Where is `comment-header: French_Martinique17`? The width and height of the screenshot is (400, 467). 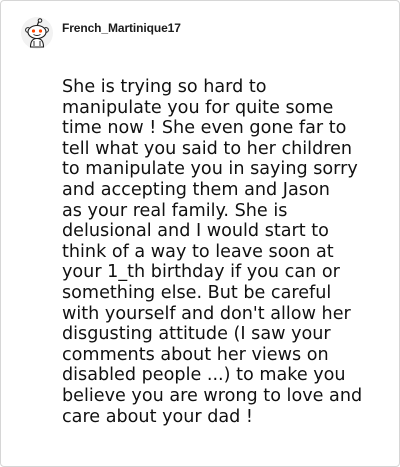 comment-header: French_Martinique17 is located at coordinates (101, 33).